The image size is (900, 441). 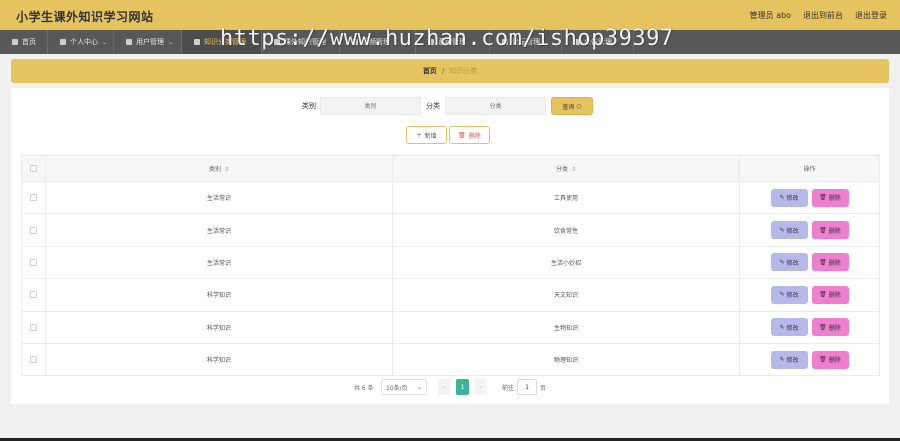 I want to click on next-page-button: ›, so click(x=480, y=387).